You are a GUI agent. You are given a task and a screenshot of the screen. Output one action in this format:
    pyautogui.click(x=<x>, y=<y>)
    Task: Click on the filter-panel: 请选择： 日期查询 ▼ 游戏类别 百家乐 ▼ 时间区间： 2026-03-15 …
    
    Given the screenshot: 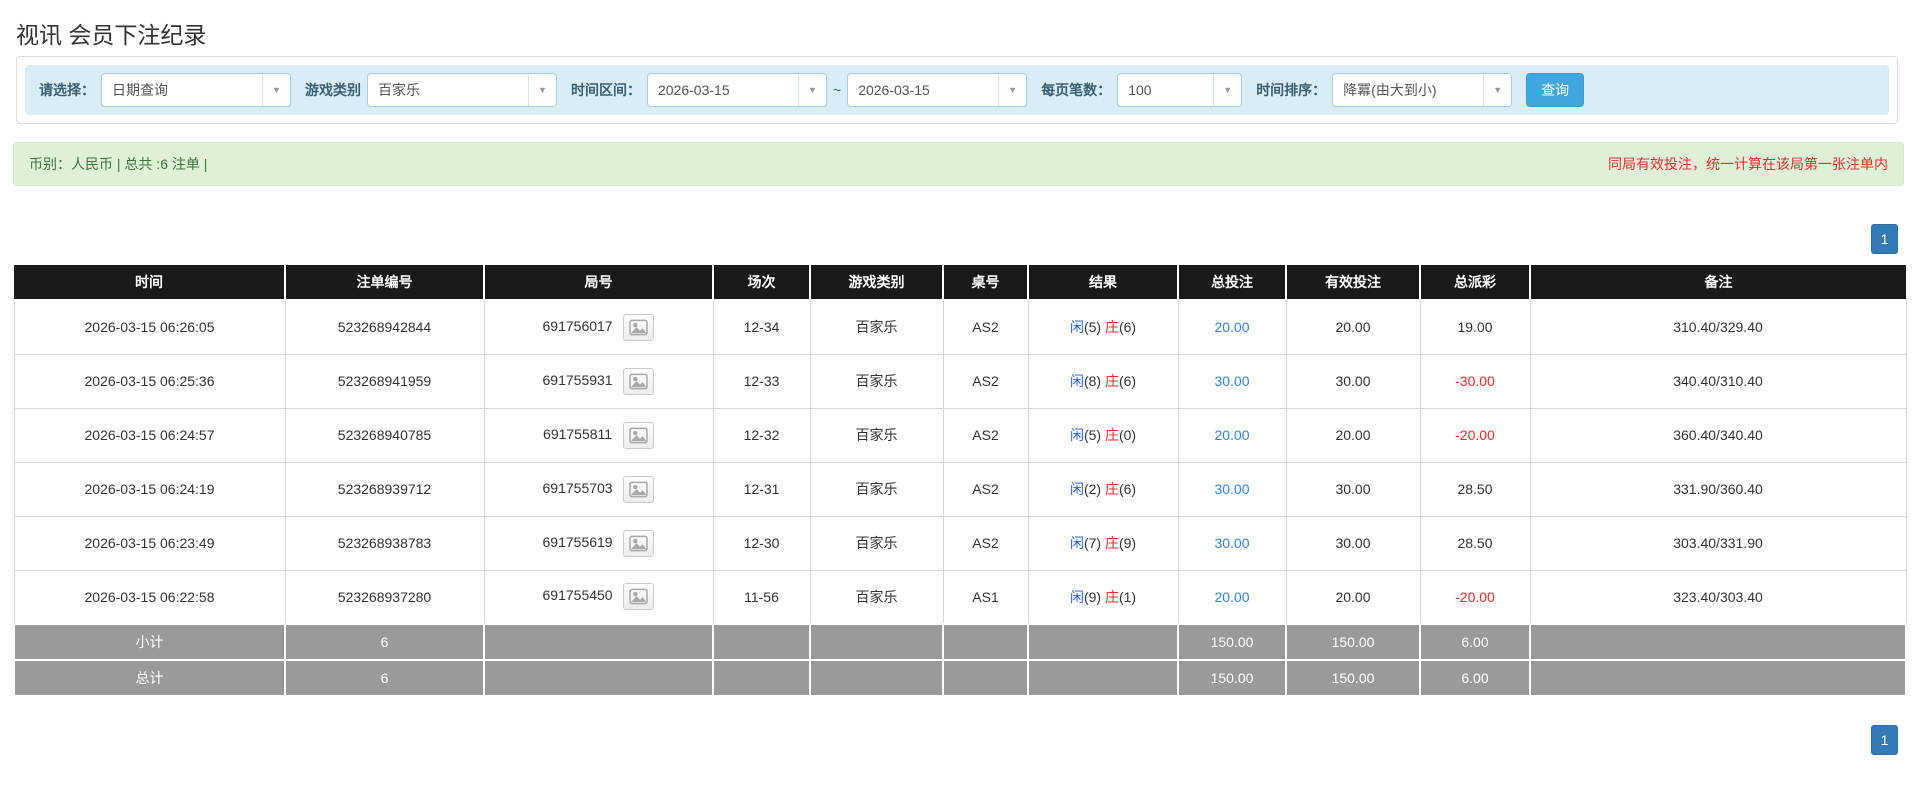 What is the action you would take?
    pyautogui.click(x=957, y=90)
    